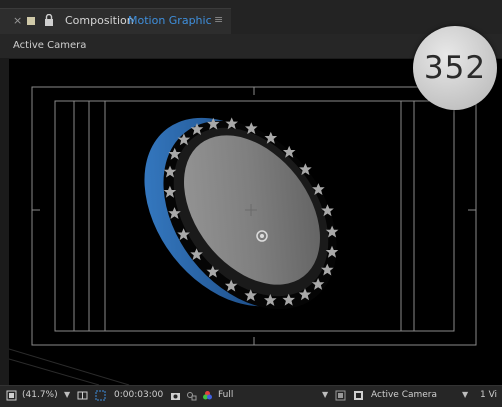 Image resolution: width=502 pixels, height=407 pixels. Describe the element at coordinates (404, 395) in the screenshot. I see `camera-select: Active Camera` at that location.